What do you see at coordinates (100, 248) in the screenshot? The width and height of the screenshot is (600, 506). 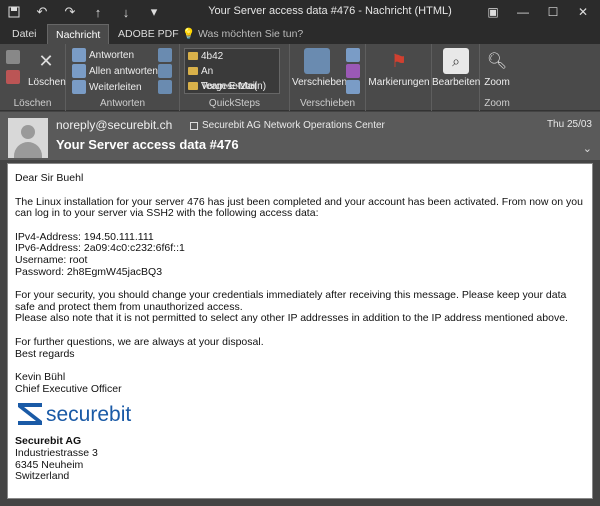 I see `access-line: IPv6-Address: 2a09:4c0:c232:6f6f::1` at bounding box center [100, 248].